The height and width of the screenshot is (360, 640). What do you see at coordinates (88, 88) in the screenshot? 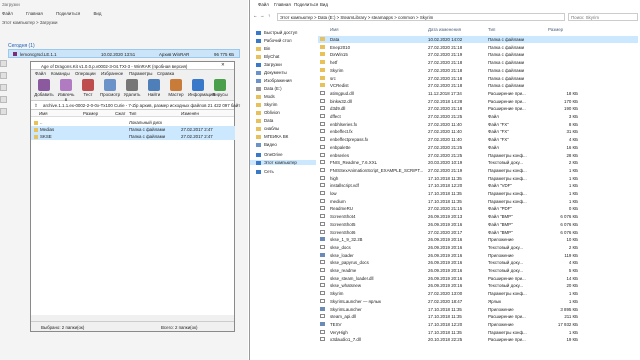
I see `test-button: Тест` at bounding box center [88, 88].